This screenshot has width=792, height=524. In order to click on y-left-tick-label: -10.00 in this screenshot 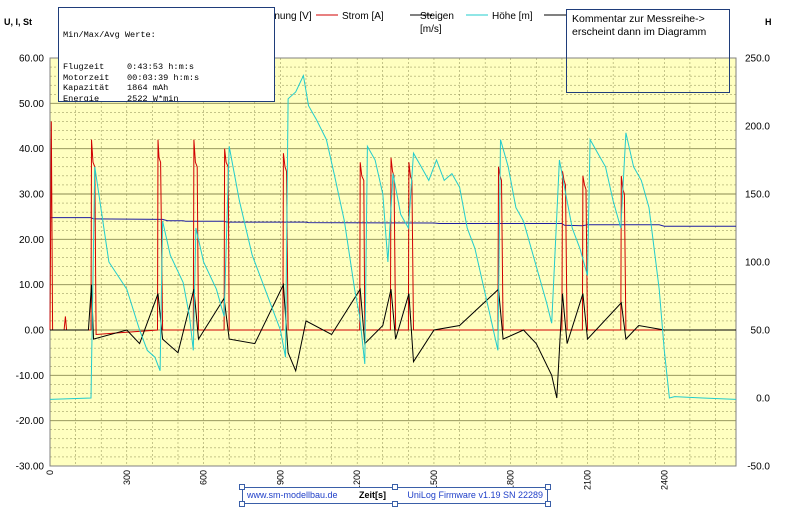, I will do `click(30, 376)`.